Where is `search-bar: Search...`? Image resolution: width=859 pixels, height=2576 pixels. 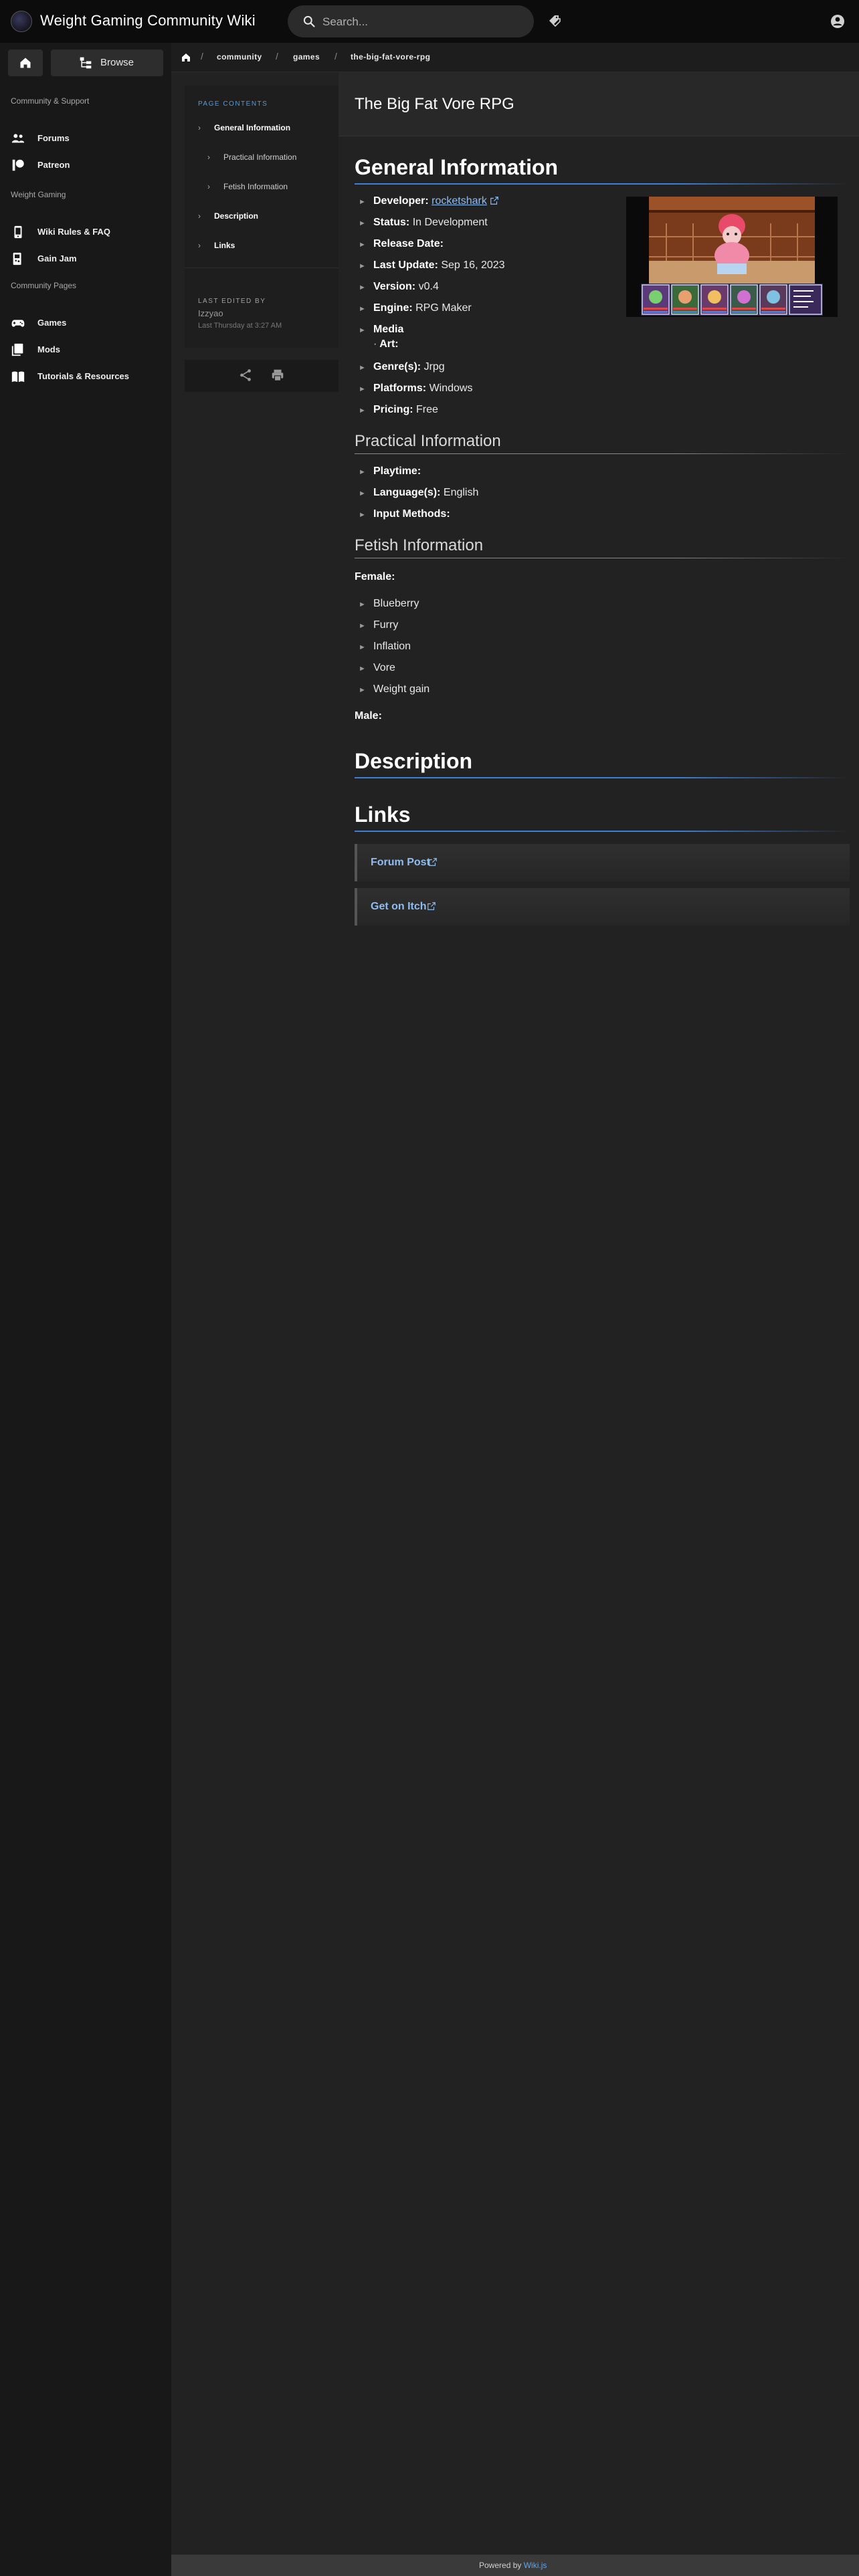
search-bar: Search... is located at coordinates (411, 21).